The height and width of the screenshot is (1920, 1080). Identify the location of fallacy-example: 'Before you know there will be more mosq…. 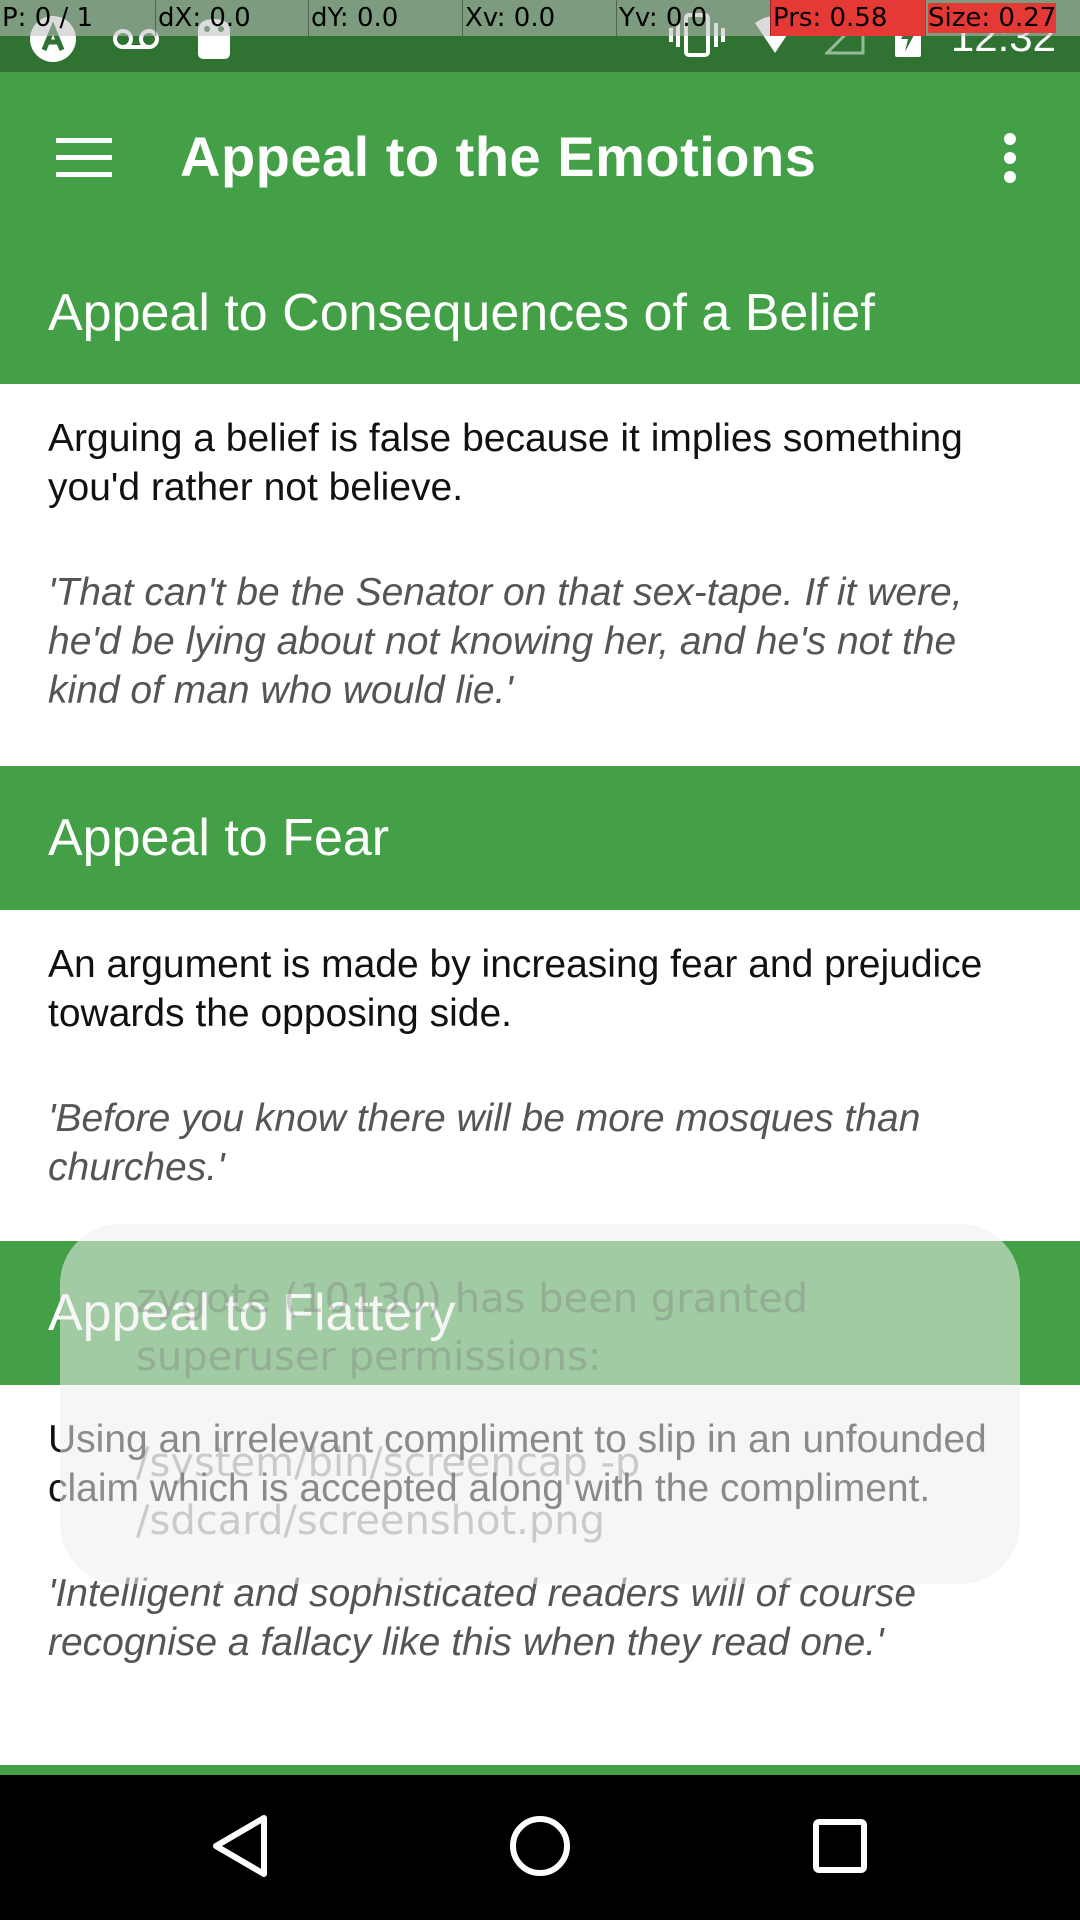
(484, 1143).